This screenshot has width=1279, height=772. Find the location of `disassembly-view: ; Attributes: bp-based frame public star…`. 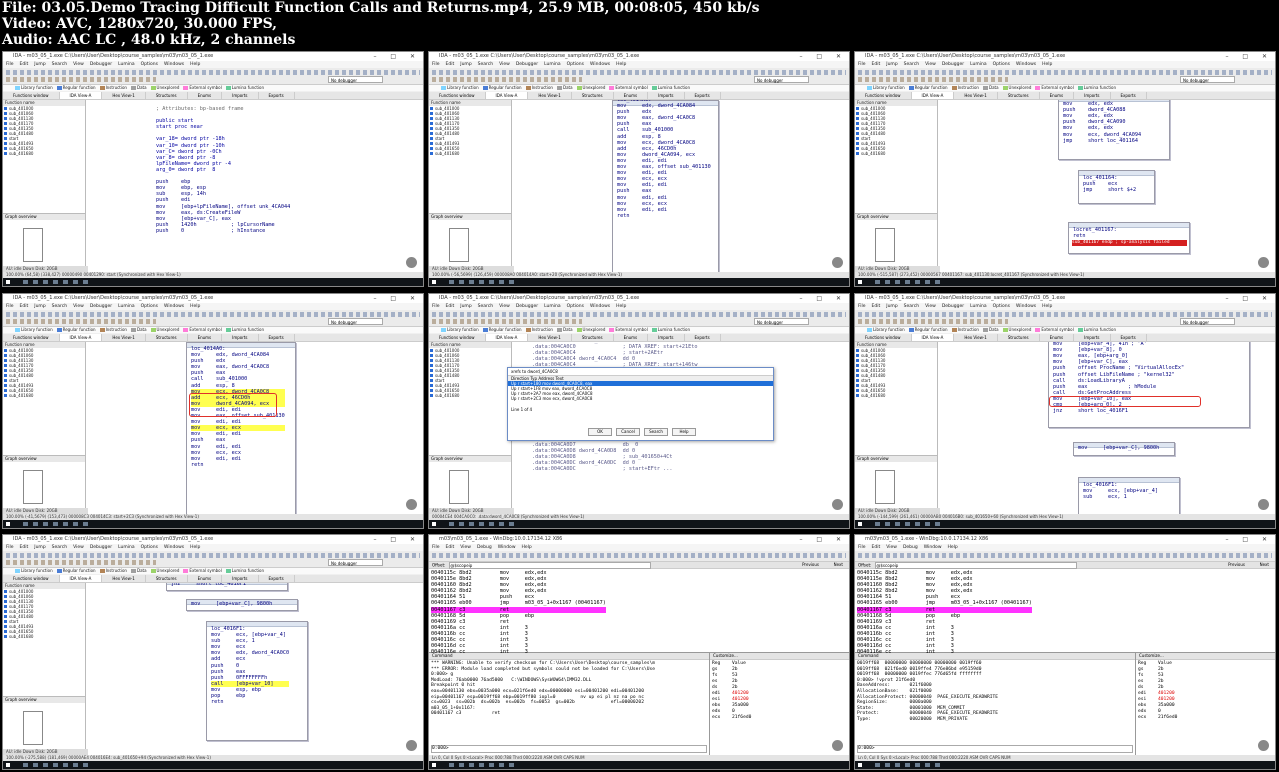

disassembly-view: ; Attributes: bp-based frame public star… is located at coordinates (254, 186).